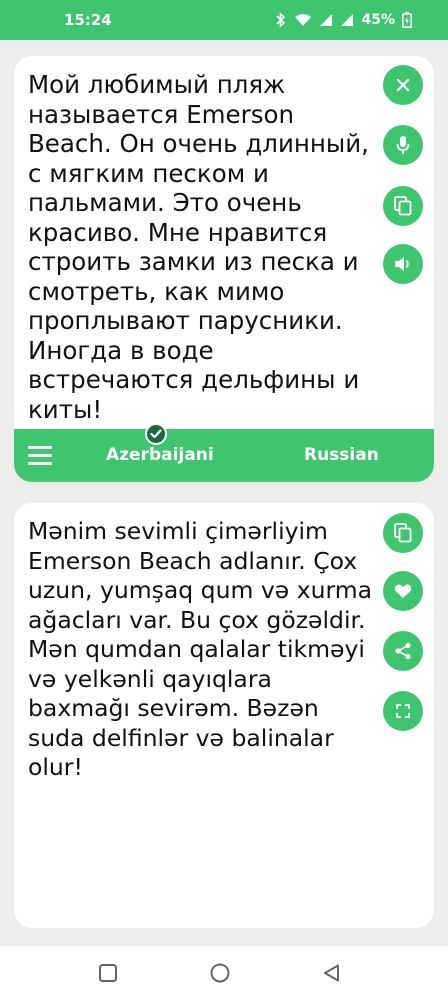  I want to click on recents-icon, so click(108, 973).